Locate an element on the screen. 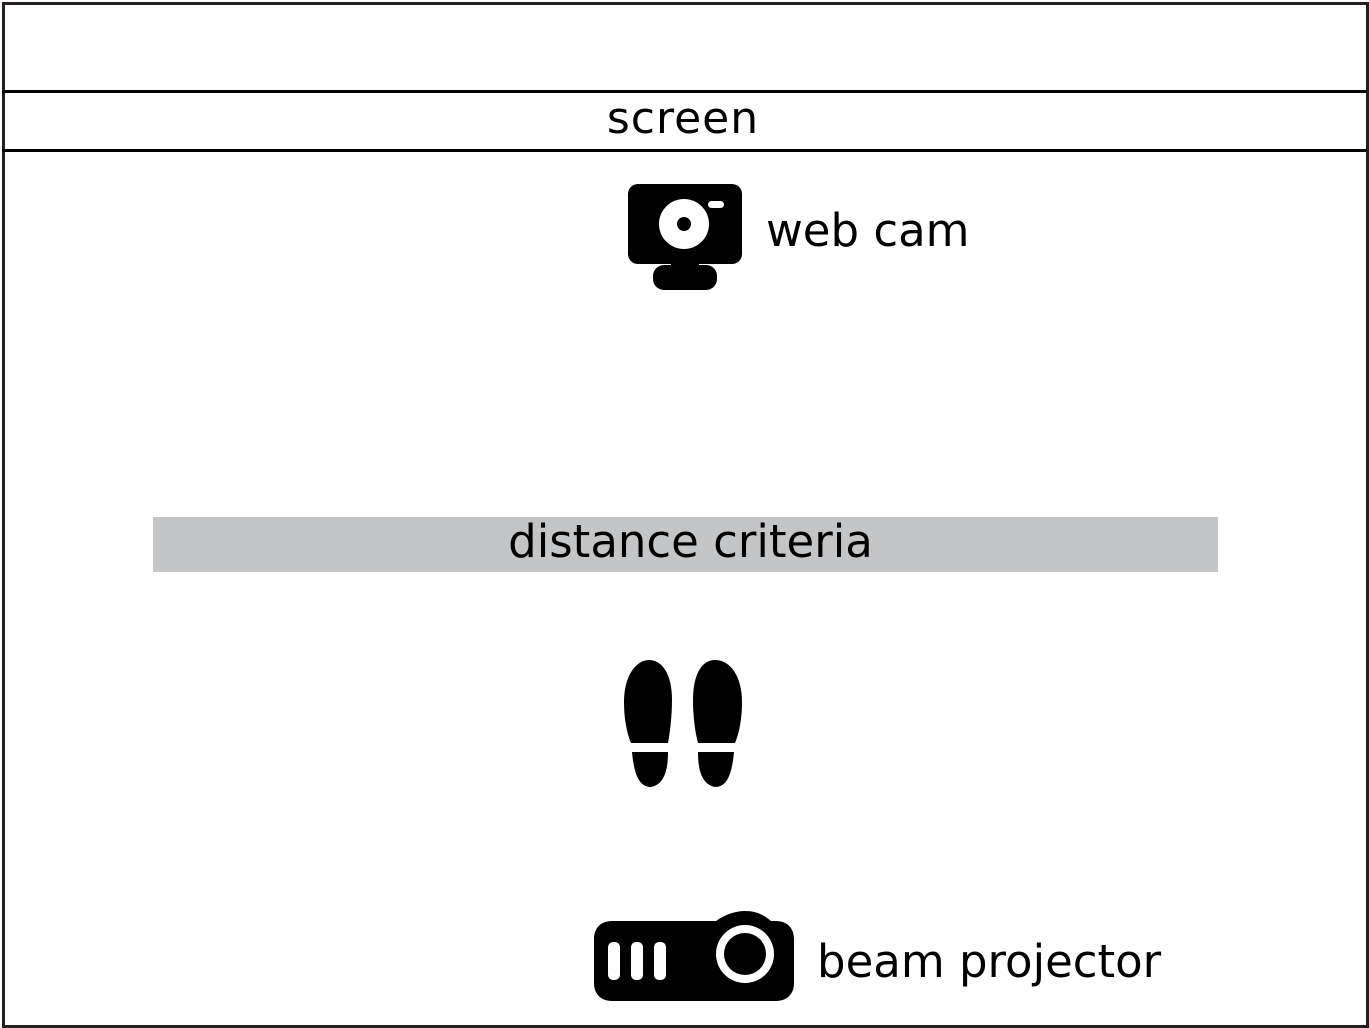 This screenshot has height=1028, width=1369. projector-label: beam projector is located at coordinates (989, 961).